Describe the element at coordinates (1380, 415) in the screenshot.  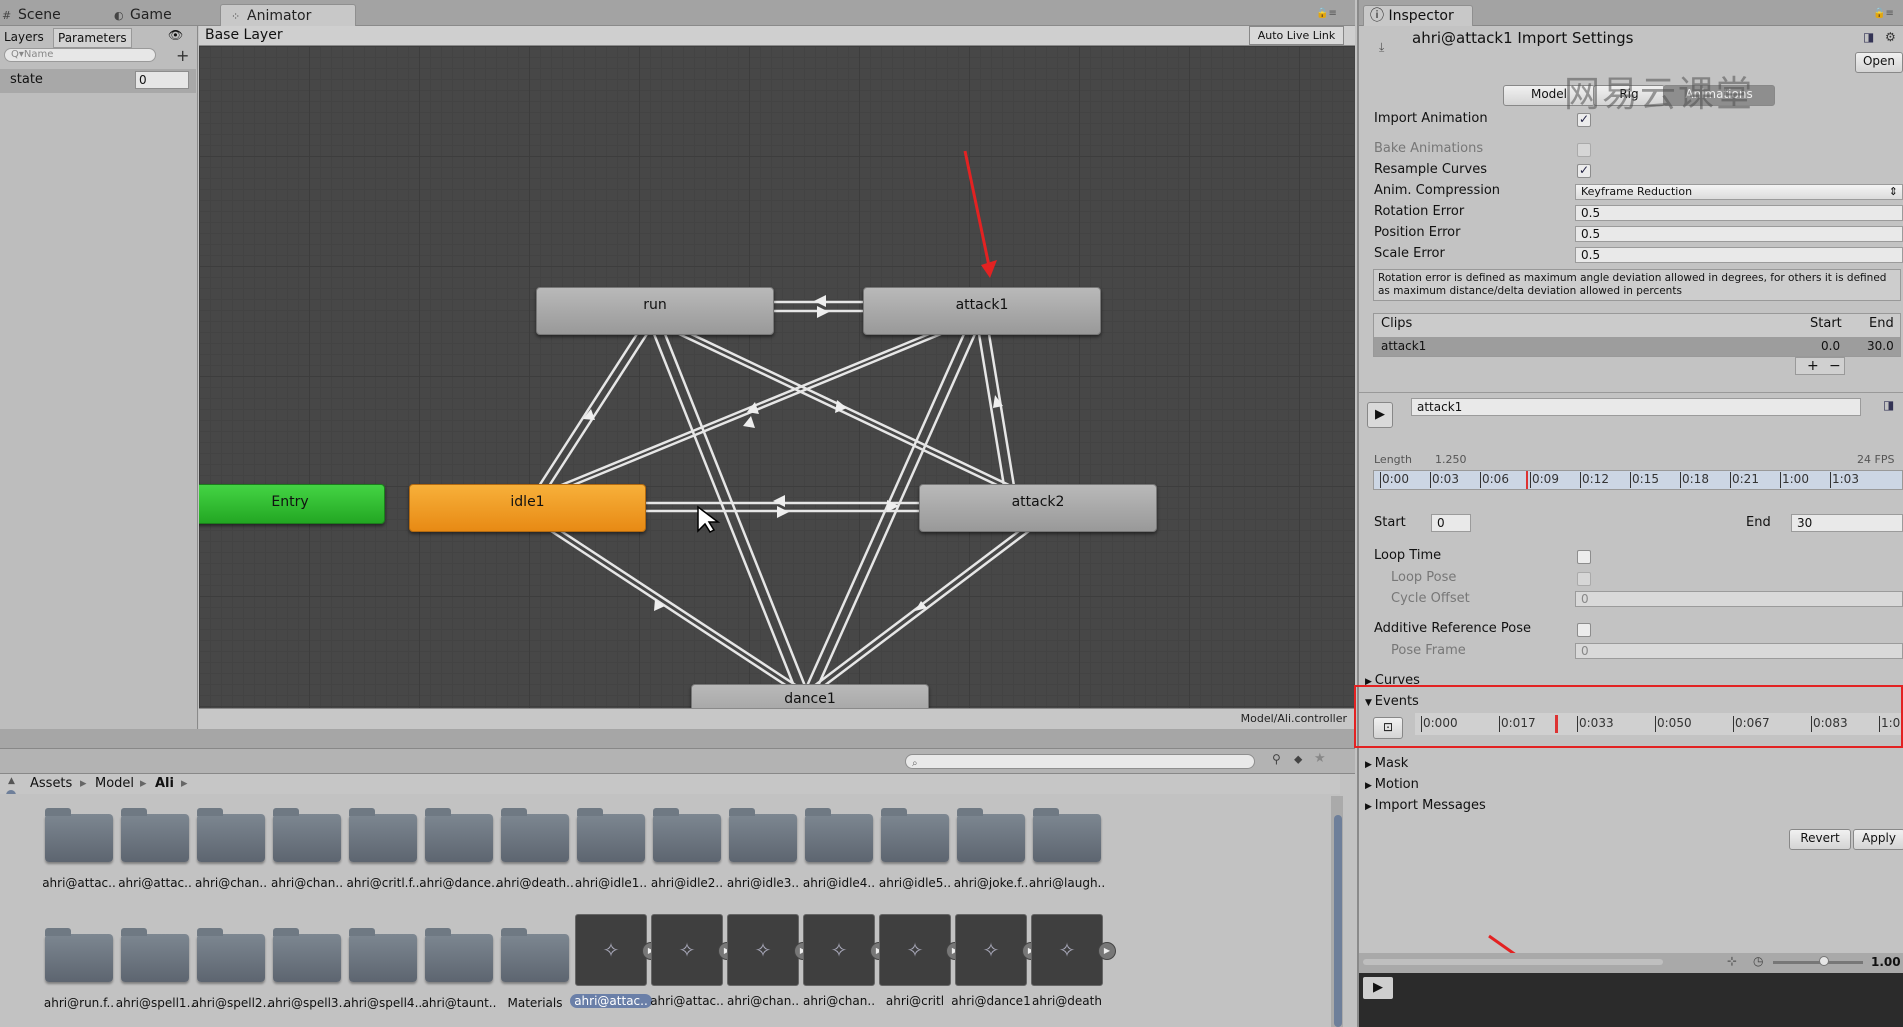
I see `clip-play-icon: ▶` at that location.